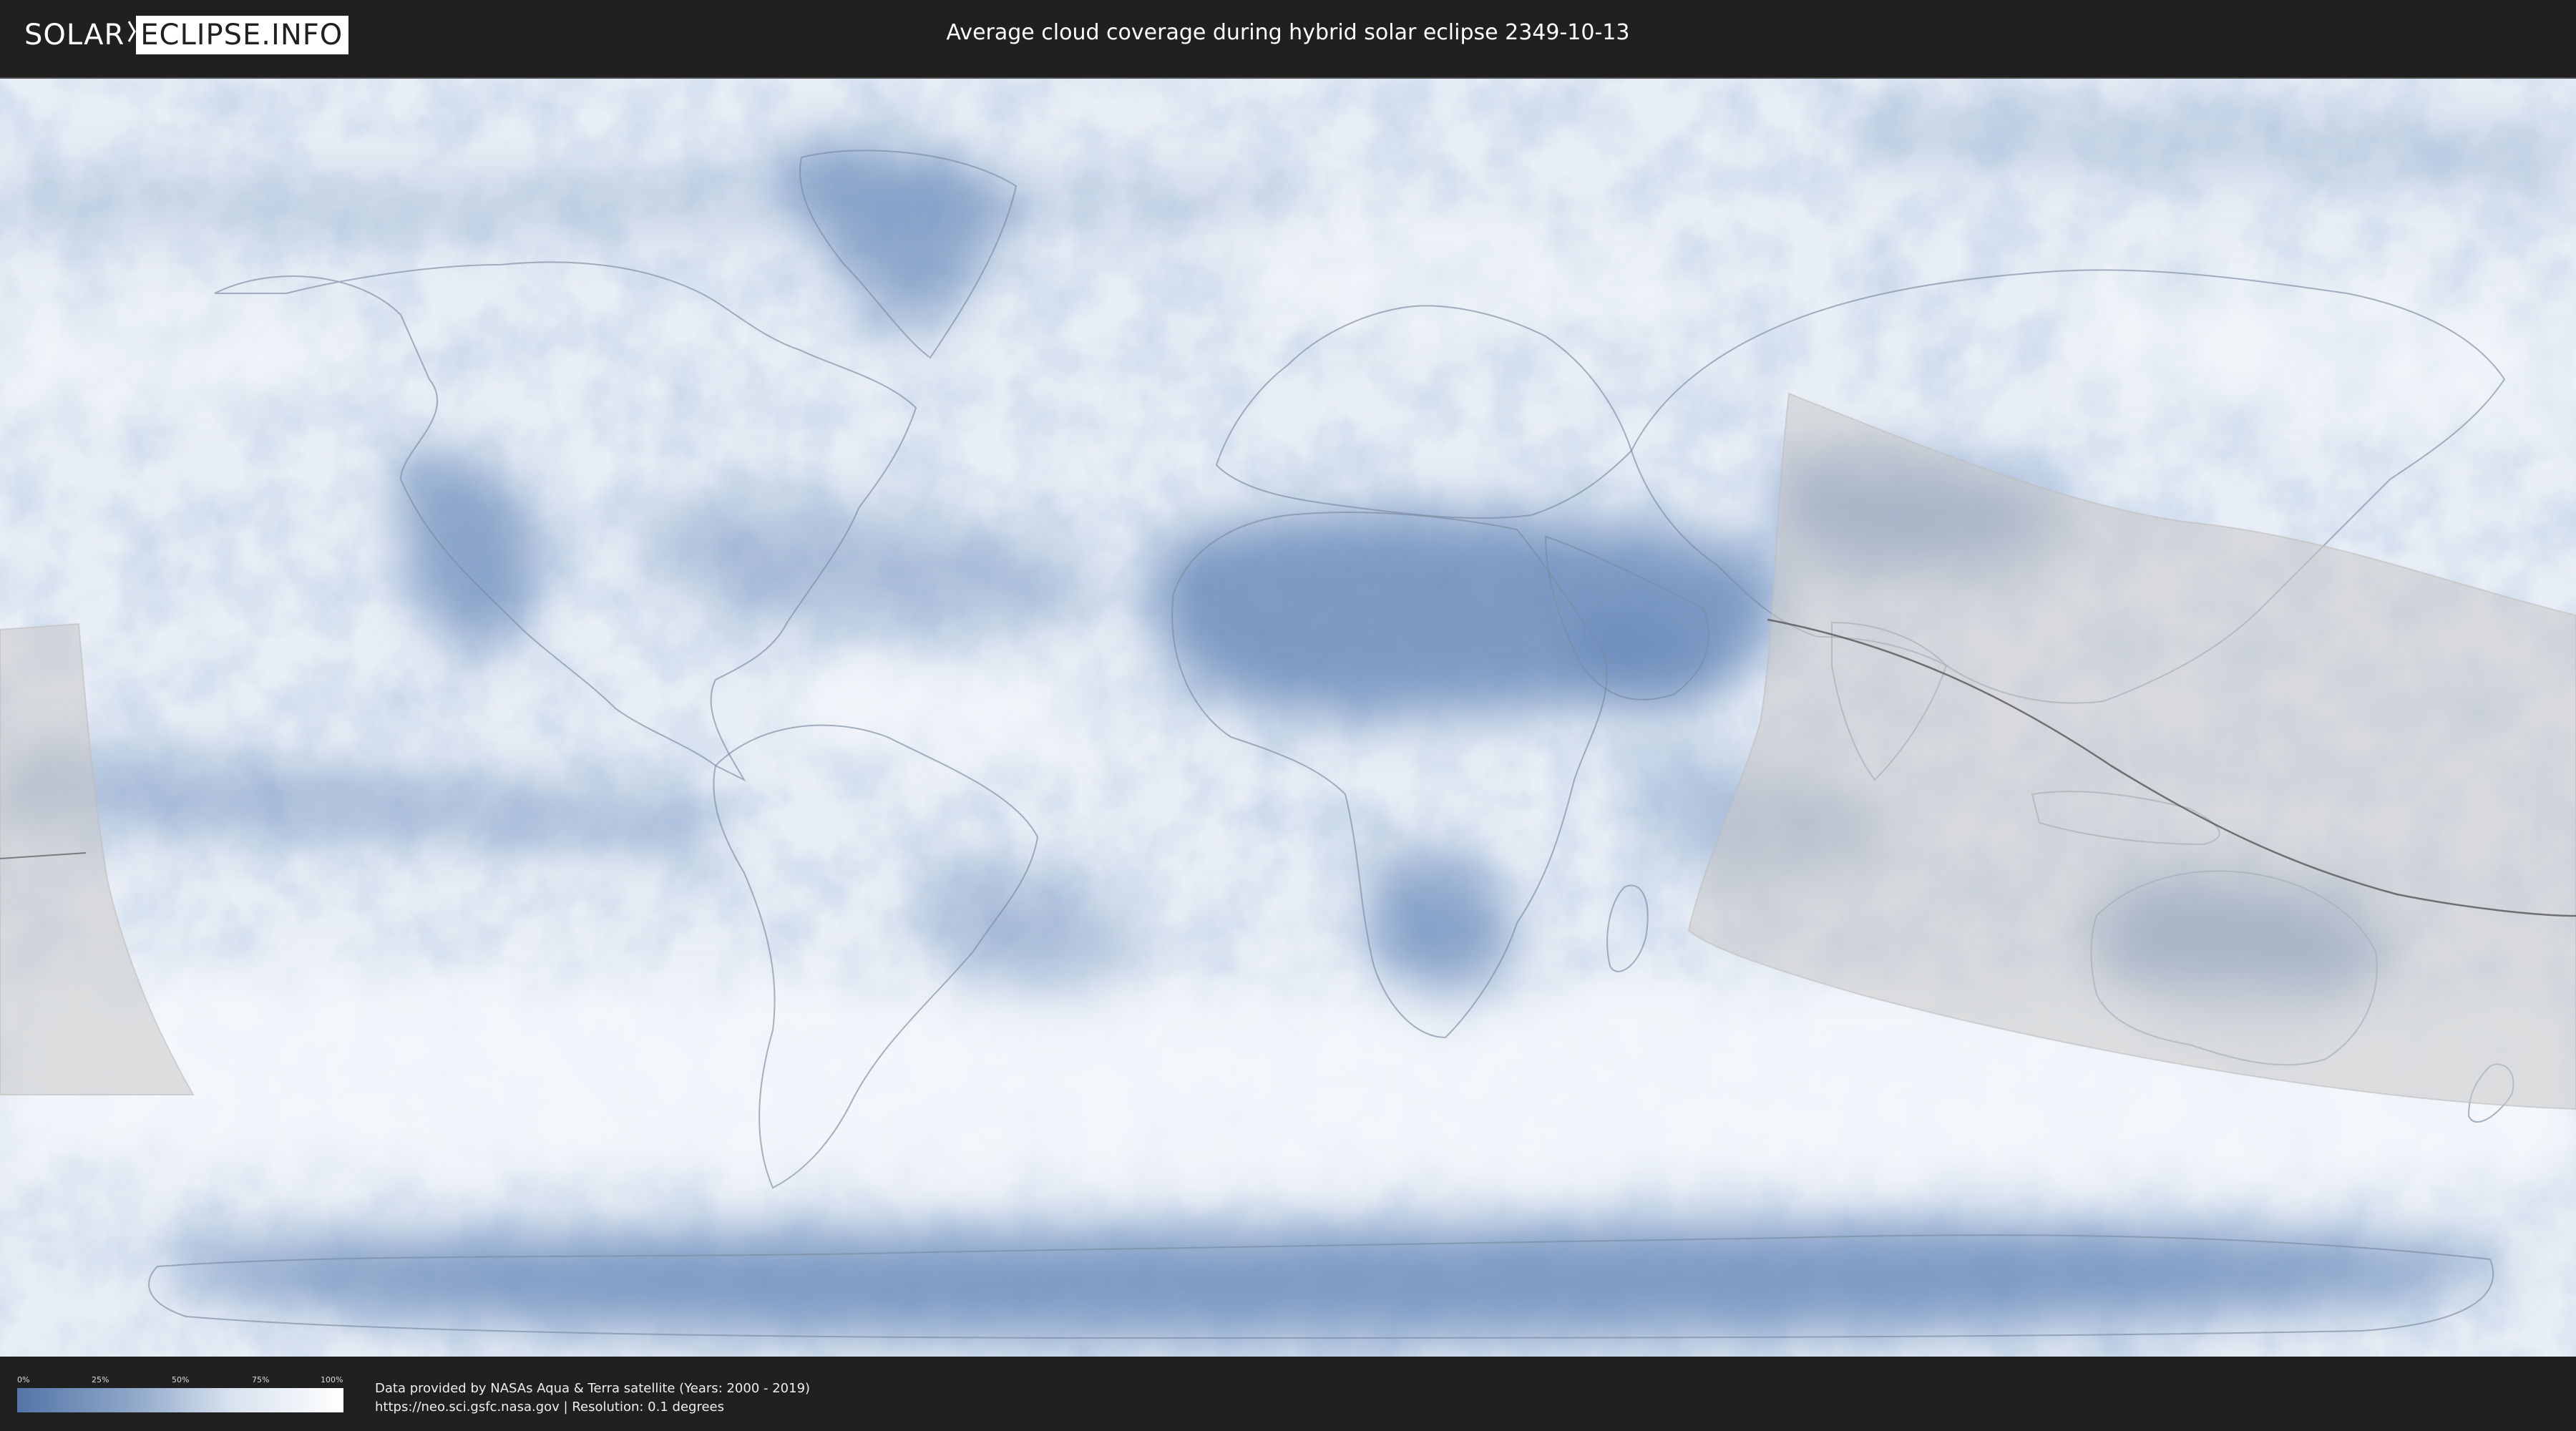 Image resolution: width=2576 pixels, height=1431 pixels. I want to click on legend-tick-75: 75%, so click(261, 1379).